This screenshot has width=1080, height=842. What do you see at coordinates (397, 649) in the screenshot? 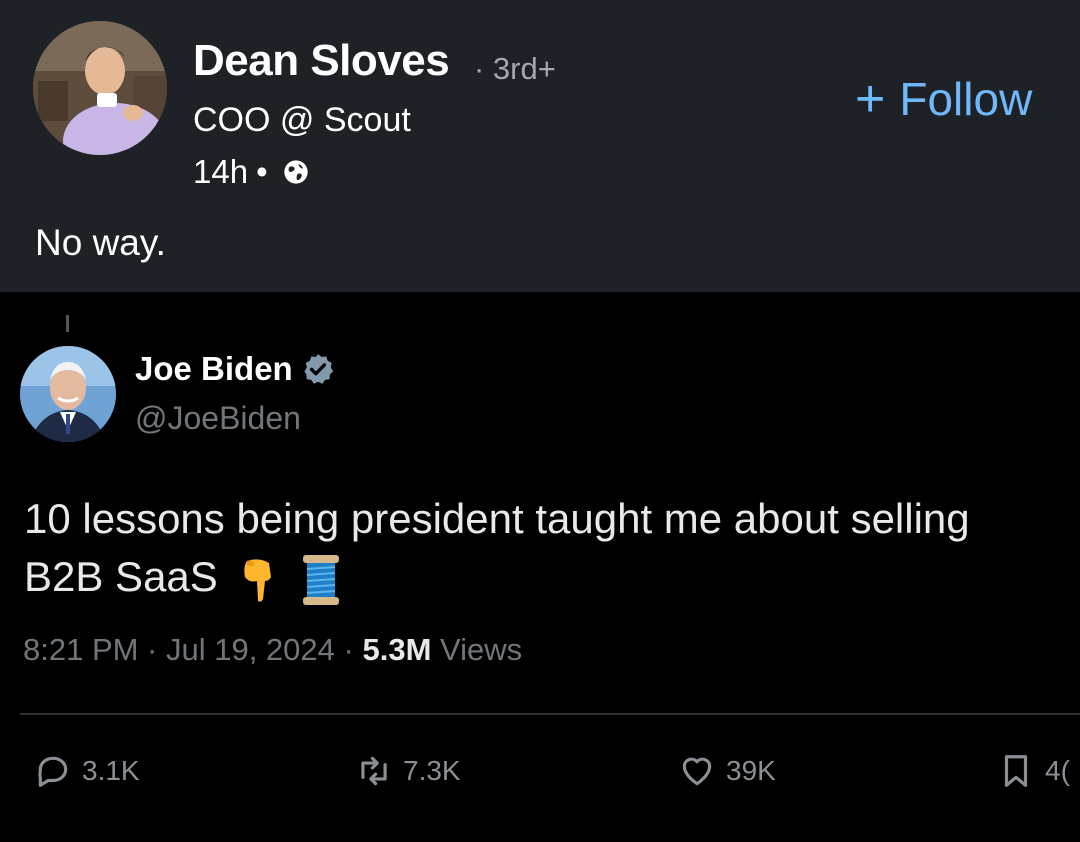
I see `views-count: 5.3M` at bounding box center [397, 649].